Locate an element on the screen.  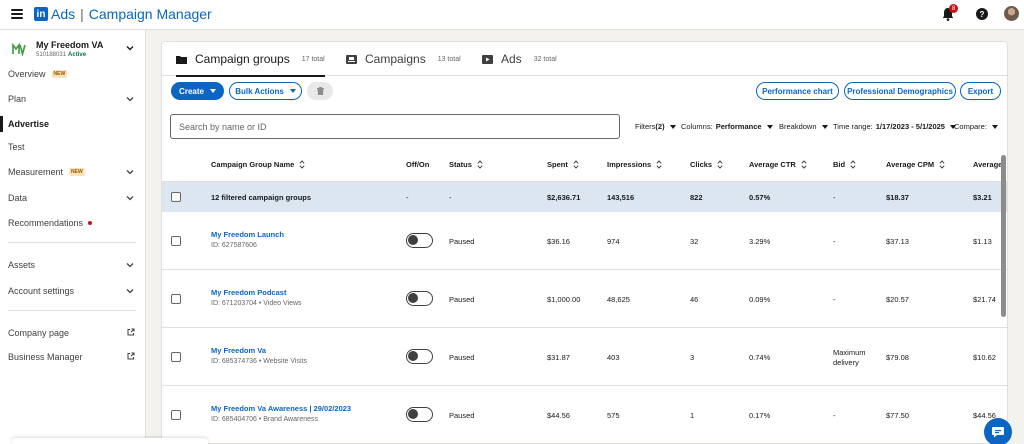
campaign-group-name-link: My Freedom Va Awareness | 29/02/2023 is located at coordinates (281, 408).